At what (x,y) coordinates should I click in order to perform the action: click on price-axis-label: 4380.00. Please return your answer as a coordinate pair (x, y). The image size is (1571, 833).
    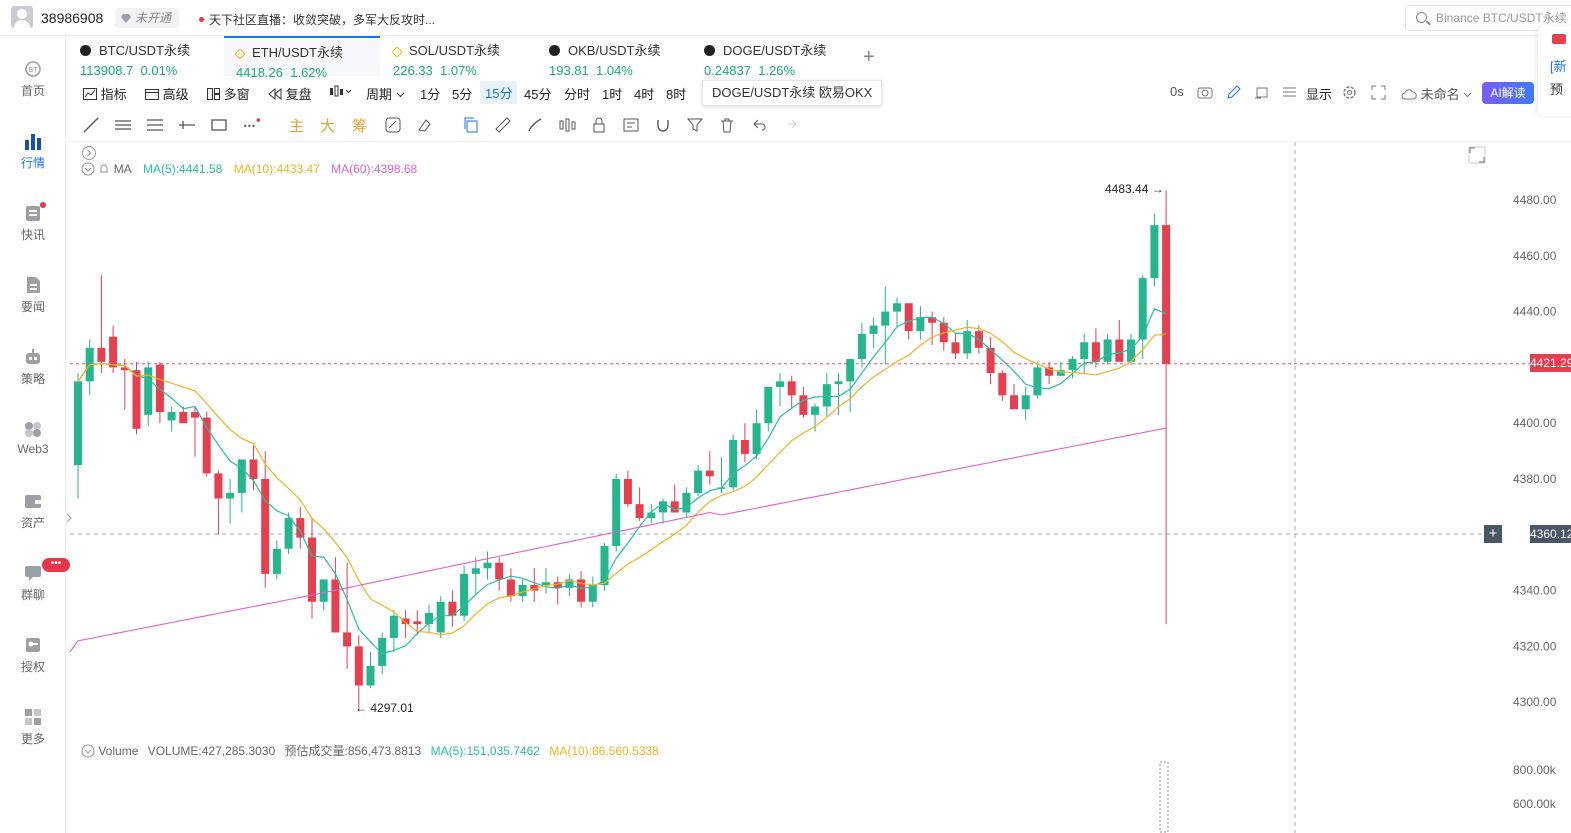
    Looking at the image, I should click on (1535, 479).